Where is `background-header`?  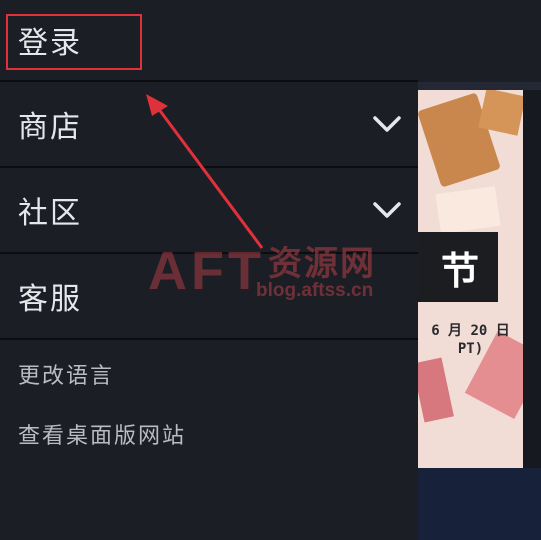
background-header is located at coordinates (479, 41).